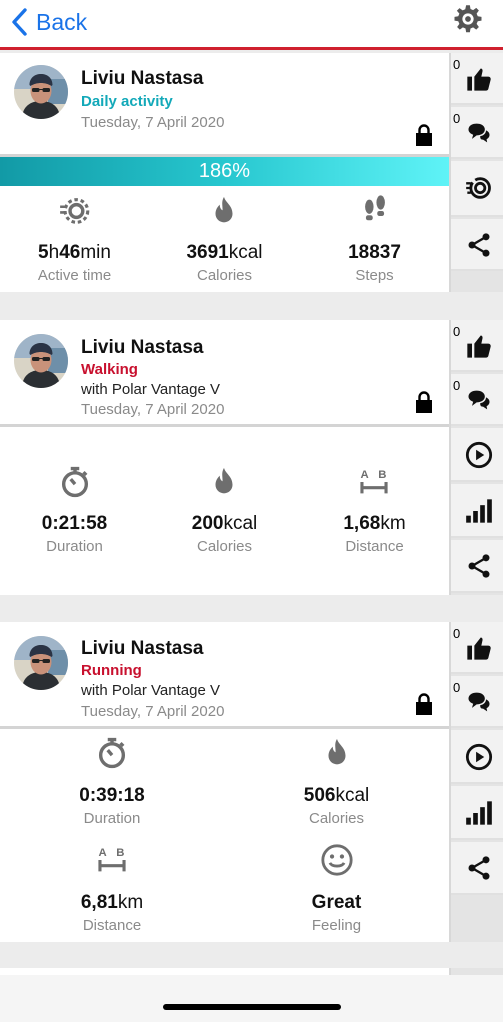  What do you see at coordinates (75, 211) in the screenshot?
I see `active-time-icon` at bounding box center [75, 211].